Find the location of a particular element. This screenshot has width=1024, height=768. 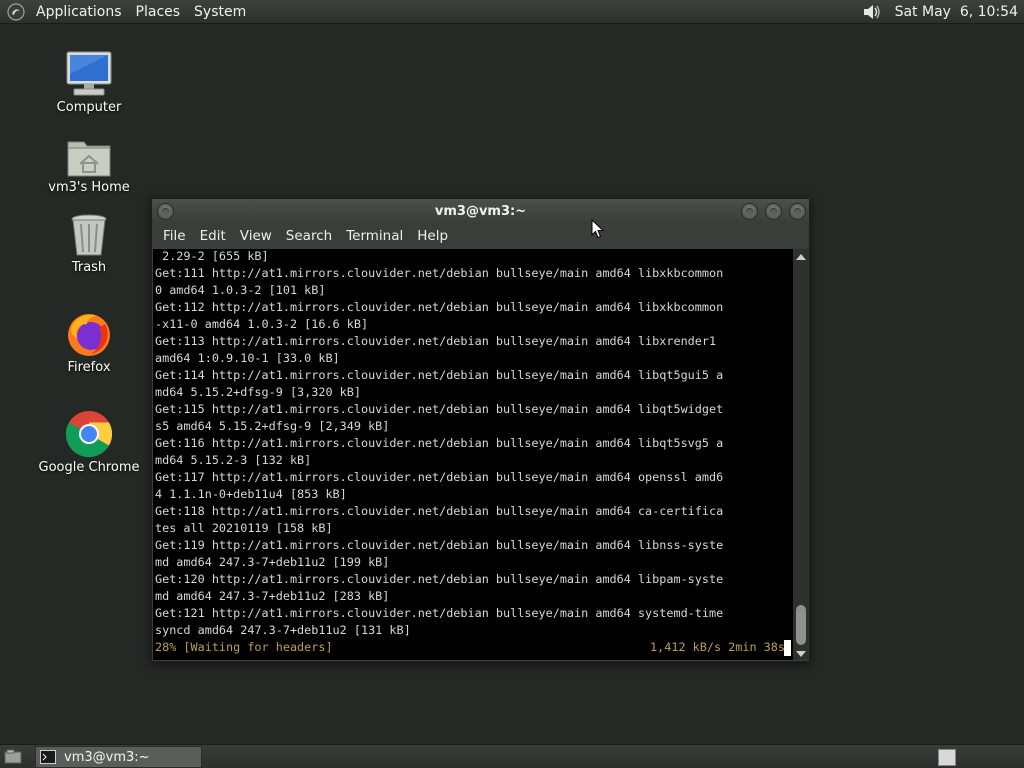

bottom-panel: vm3@vm3:~ is located at coordinates (512, 756).